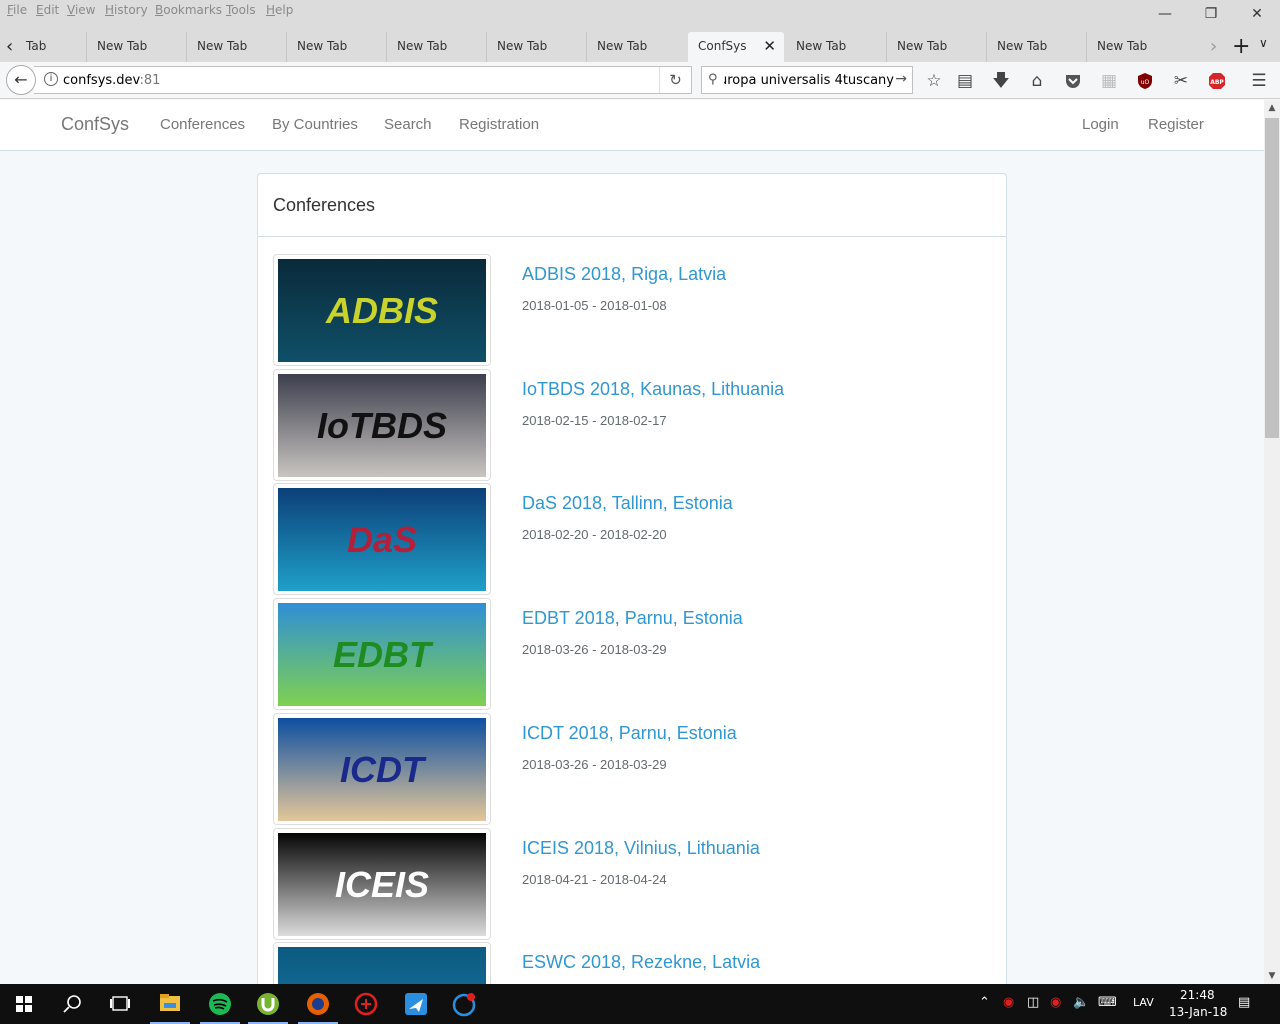 This screenshot has height=1024, width=1280. I want to click on conference-title-link: ICDT 2018, Parnu, Estonia, so click(629, 733).